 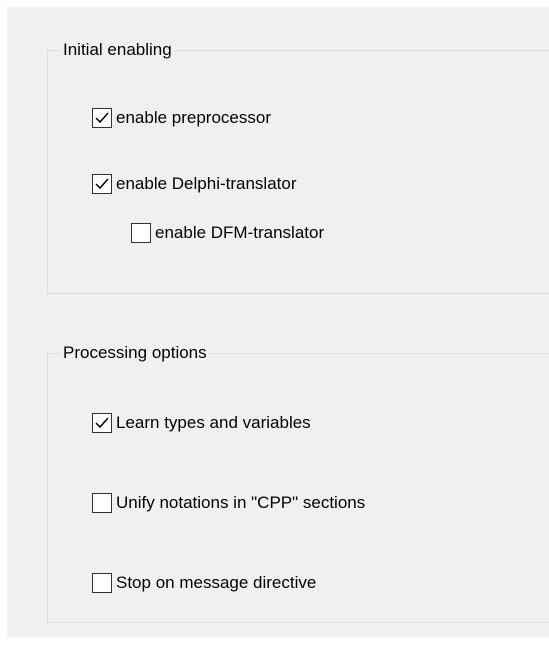 I want to click on unify-notations-checkbox: Unify notations in "CPP" sections, so click(x=228, y=503).